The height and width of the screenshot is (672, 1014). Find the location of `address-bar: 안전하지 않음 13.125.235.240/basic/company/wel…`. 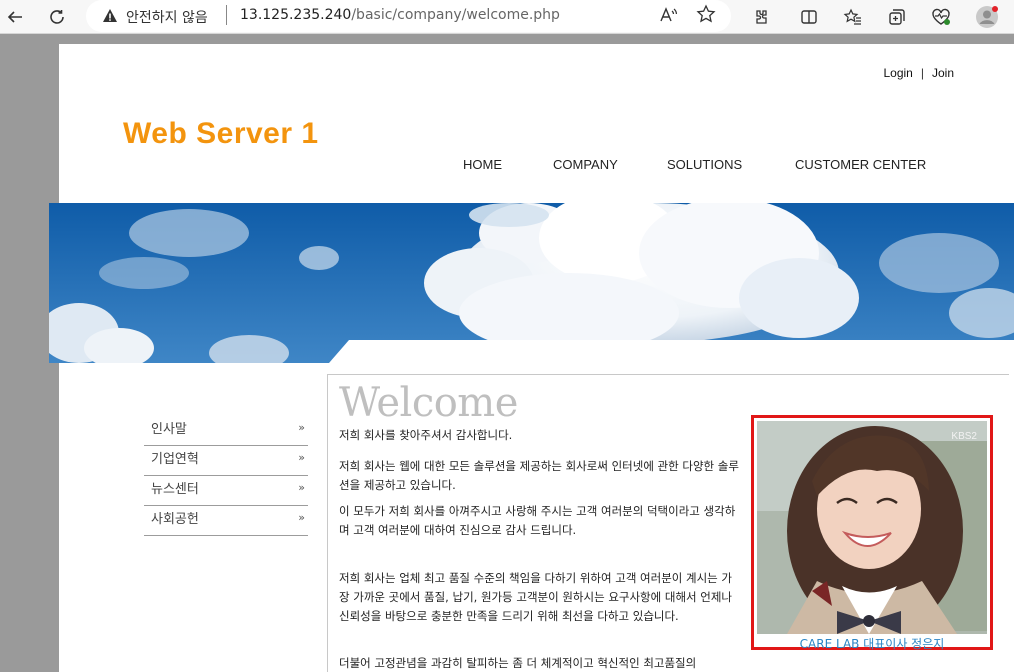

address-bar: 안전하지 않음 13.125.235.240/basic/company/wel… is located at coordinates (408, 16).